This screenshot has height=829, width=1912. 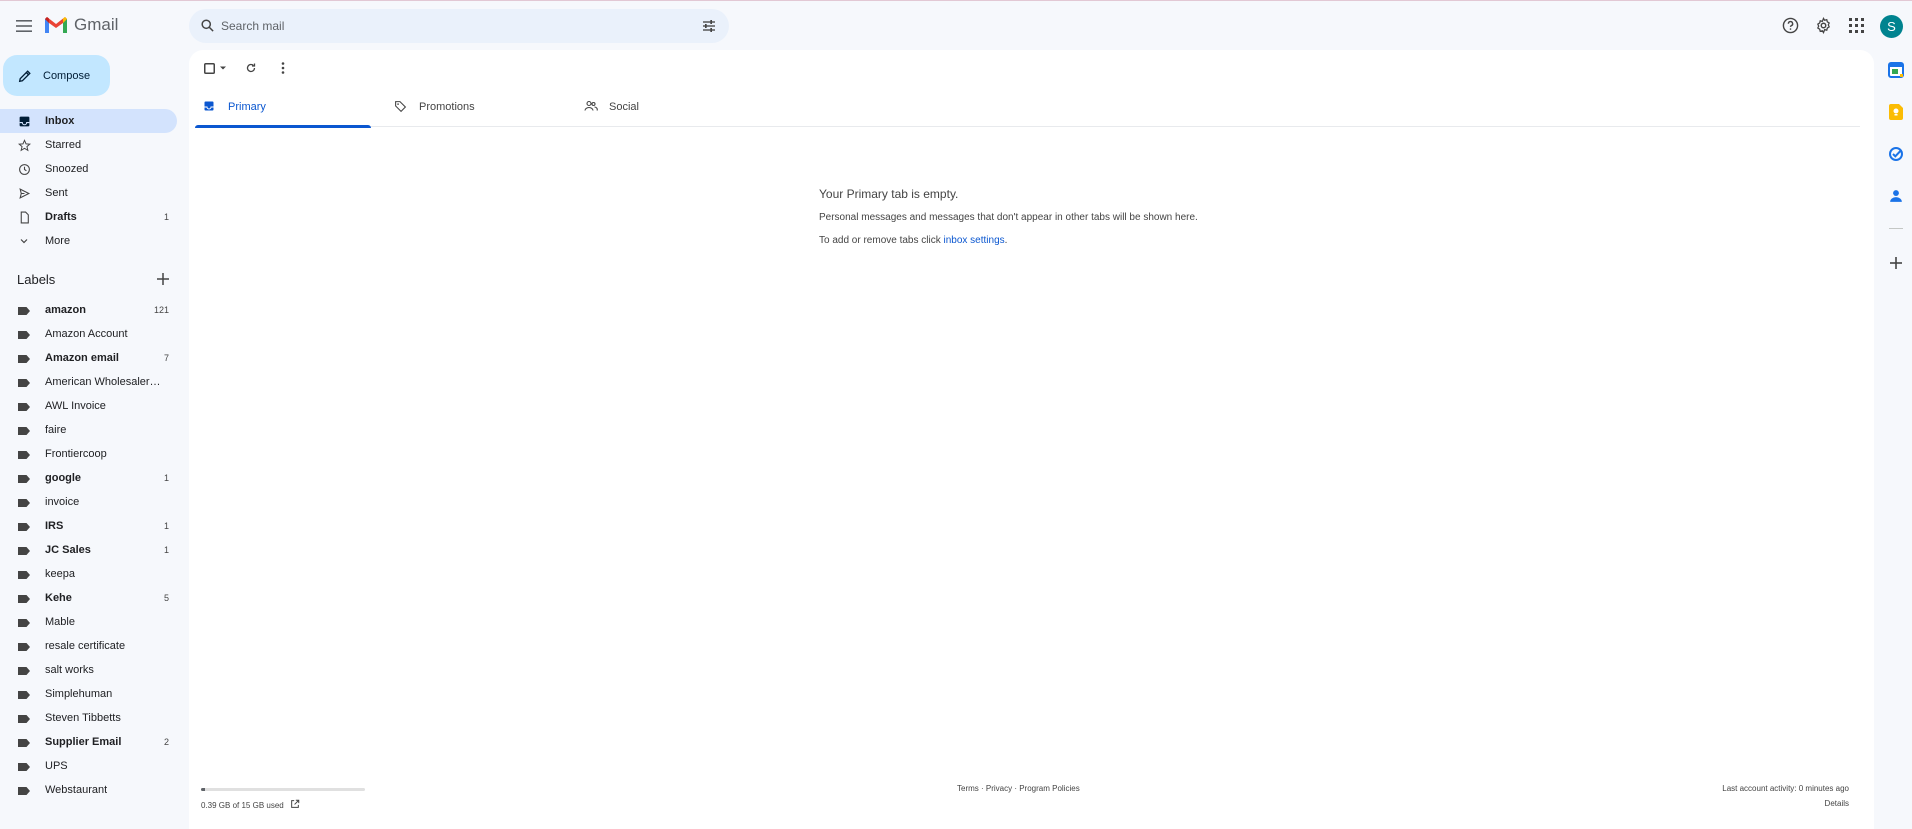 I want to click on keep-app-button, so click(x=1896, y=112).